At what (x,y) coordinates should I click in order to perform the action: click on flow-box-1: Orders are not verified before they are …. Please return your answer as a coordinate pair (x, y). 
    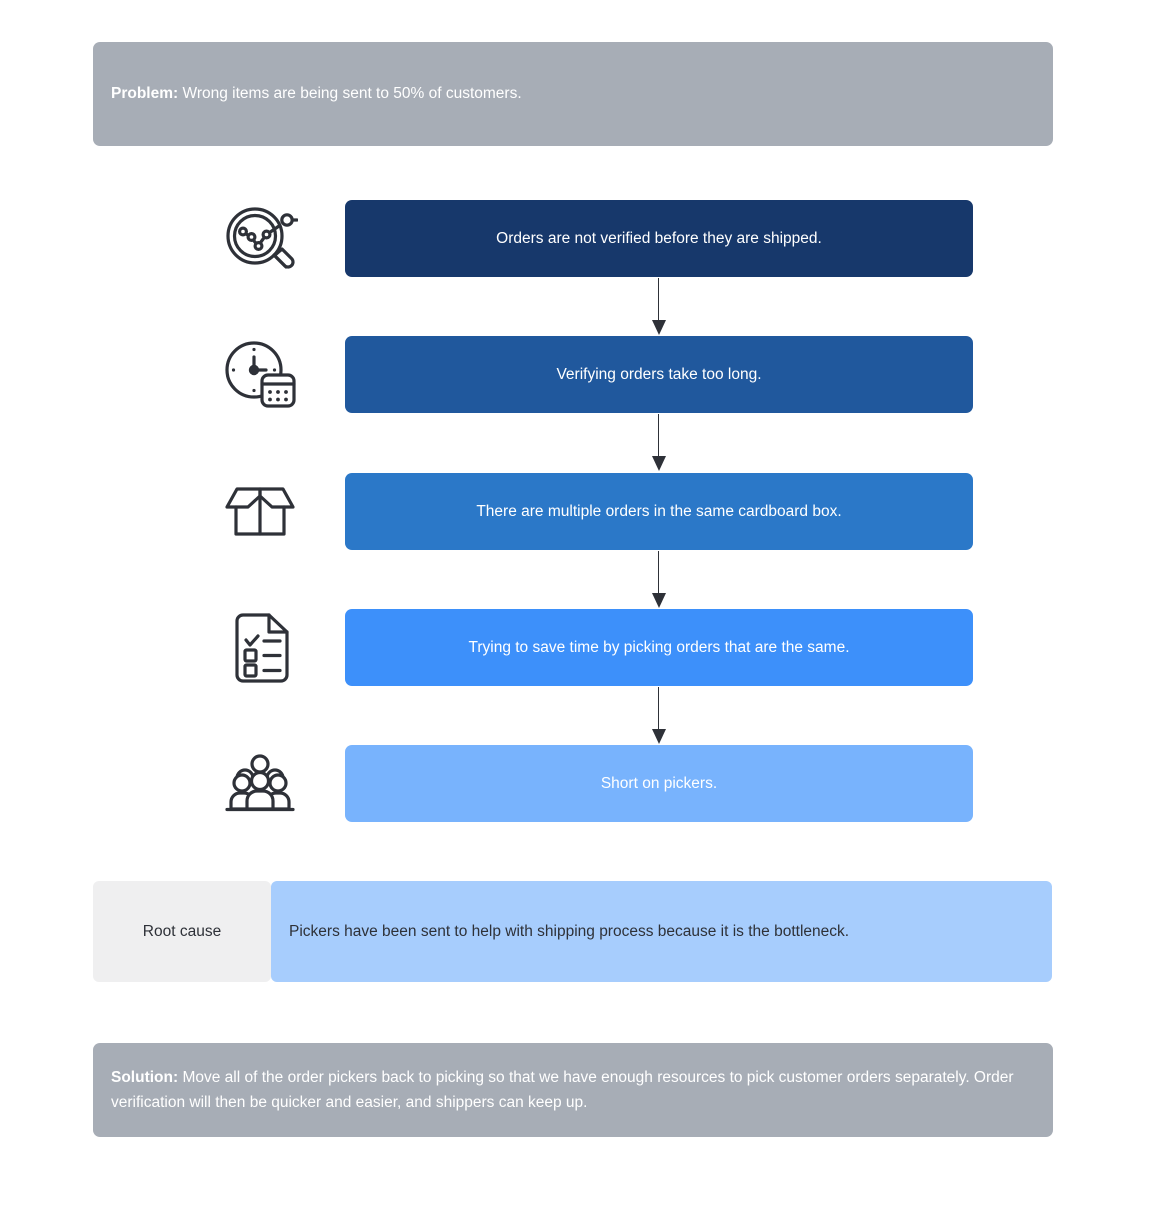
    Looking at the image, I should click on (659, 238).